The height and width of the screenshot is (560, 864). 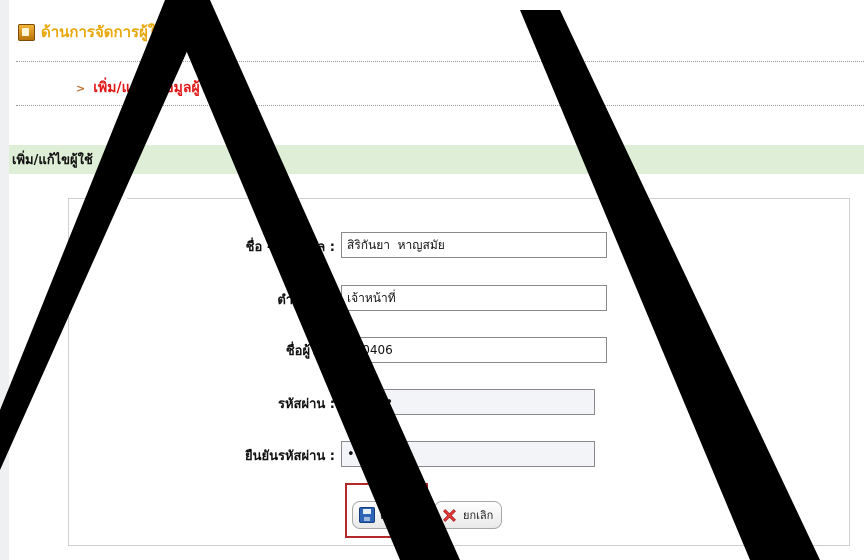 What do you see at coordinates (306, 404) in the screenshot?
I see `password-label: รหัสผ่าน :` at bounding box center [306, 404].